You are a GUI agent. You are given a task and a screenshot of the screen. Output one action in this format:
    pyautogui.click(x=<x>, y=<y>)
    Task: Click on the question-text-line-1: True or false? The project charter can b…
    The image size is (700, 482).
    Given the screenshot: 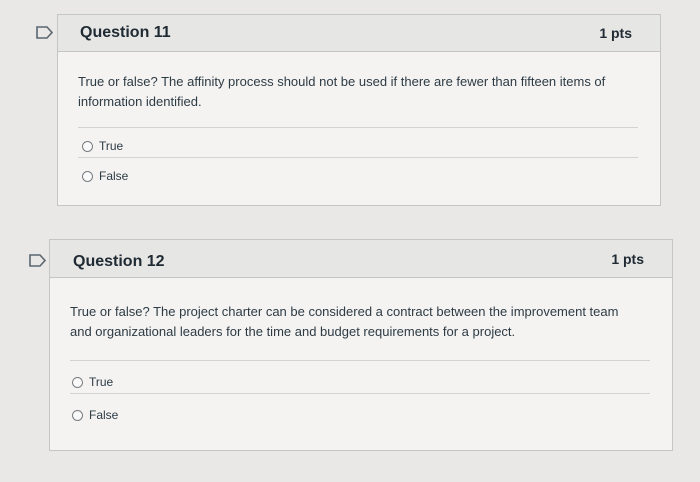 What is the action you would take?
    pyautogui.click(x=344, y=311)
    